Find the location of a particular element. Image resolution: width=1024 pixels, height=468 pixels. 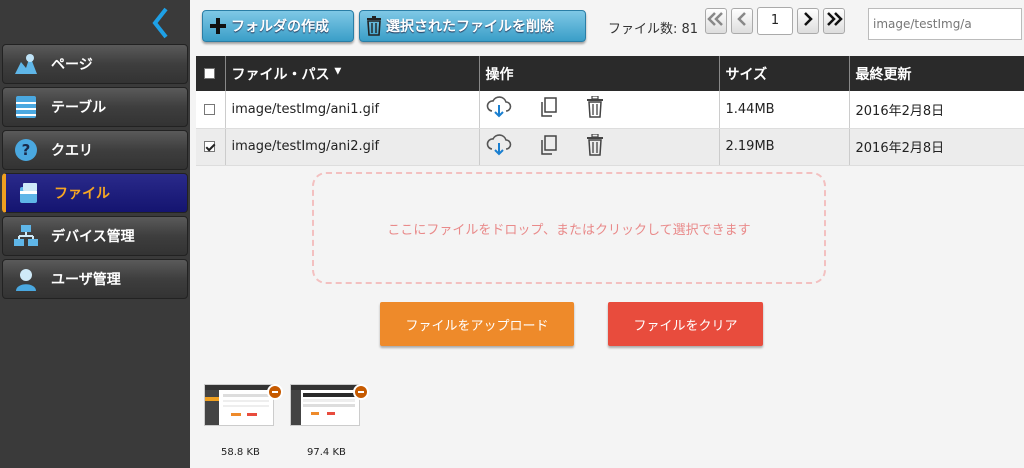

next-page-button is located at coordinates (808, 21).